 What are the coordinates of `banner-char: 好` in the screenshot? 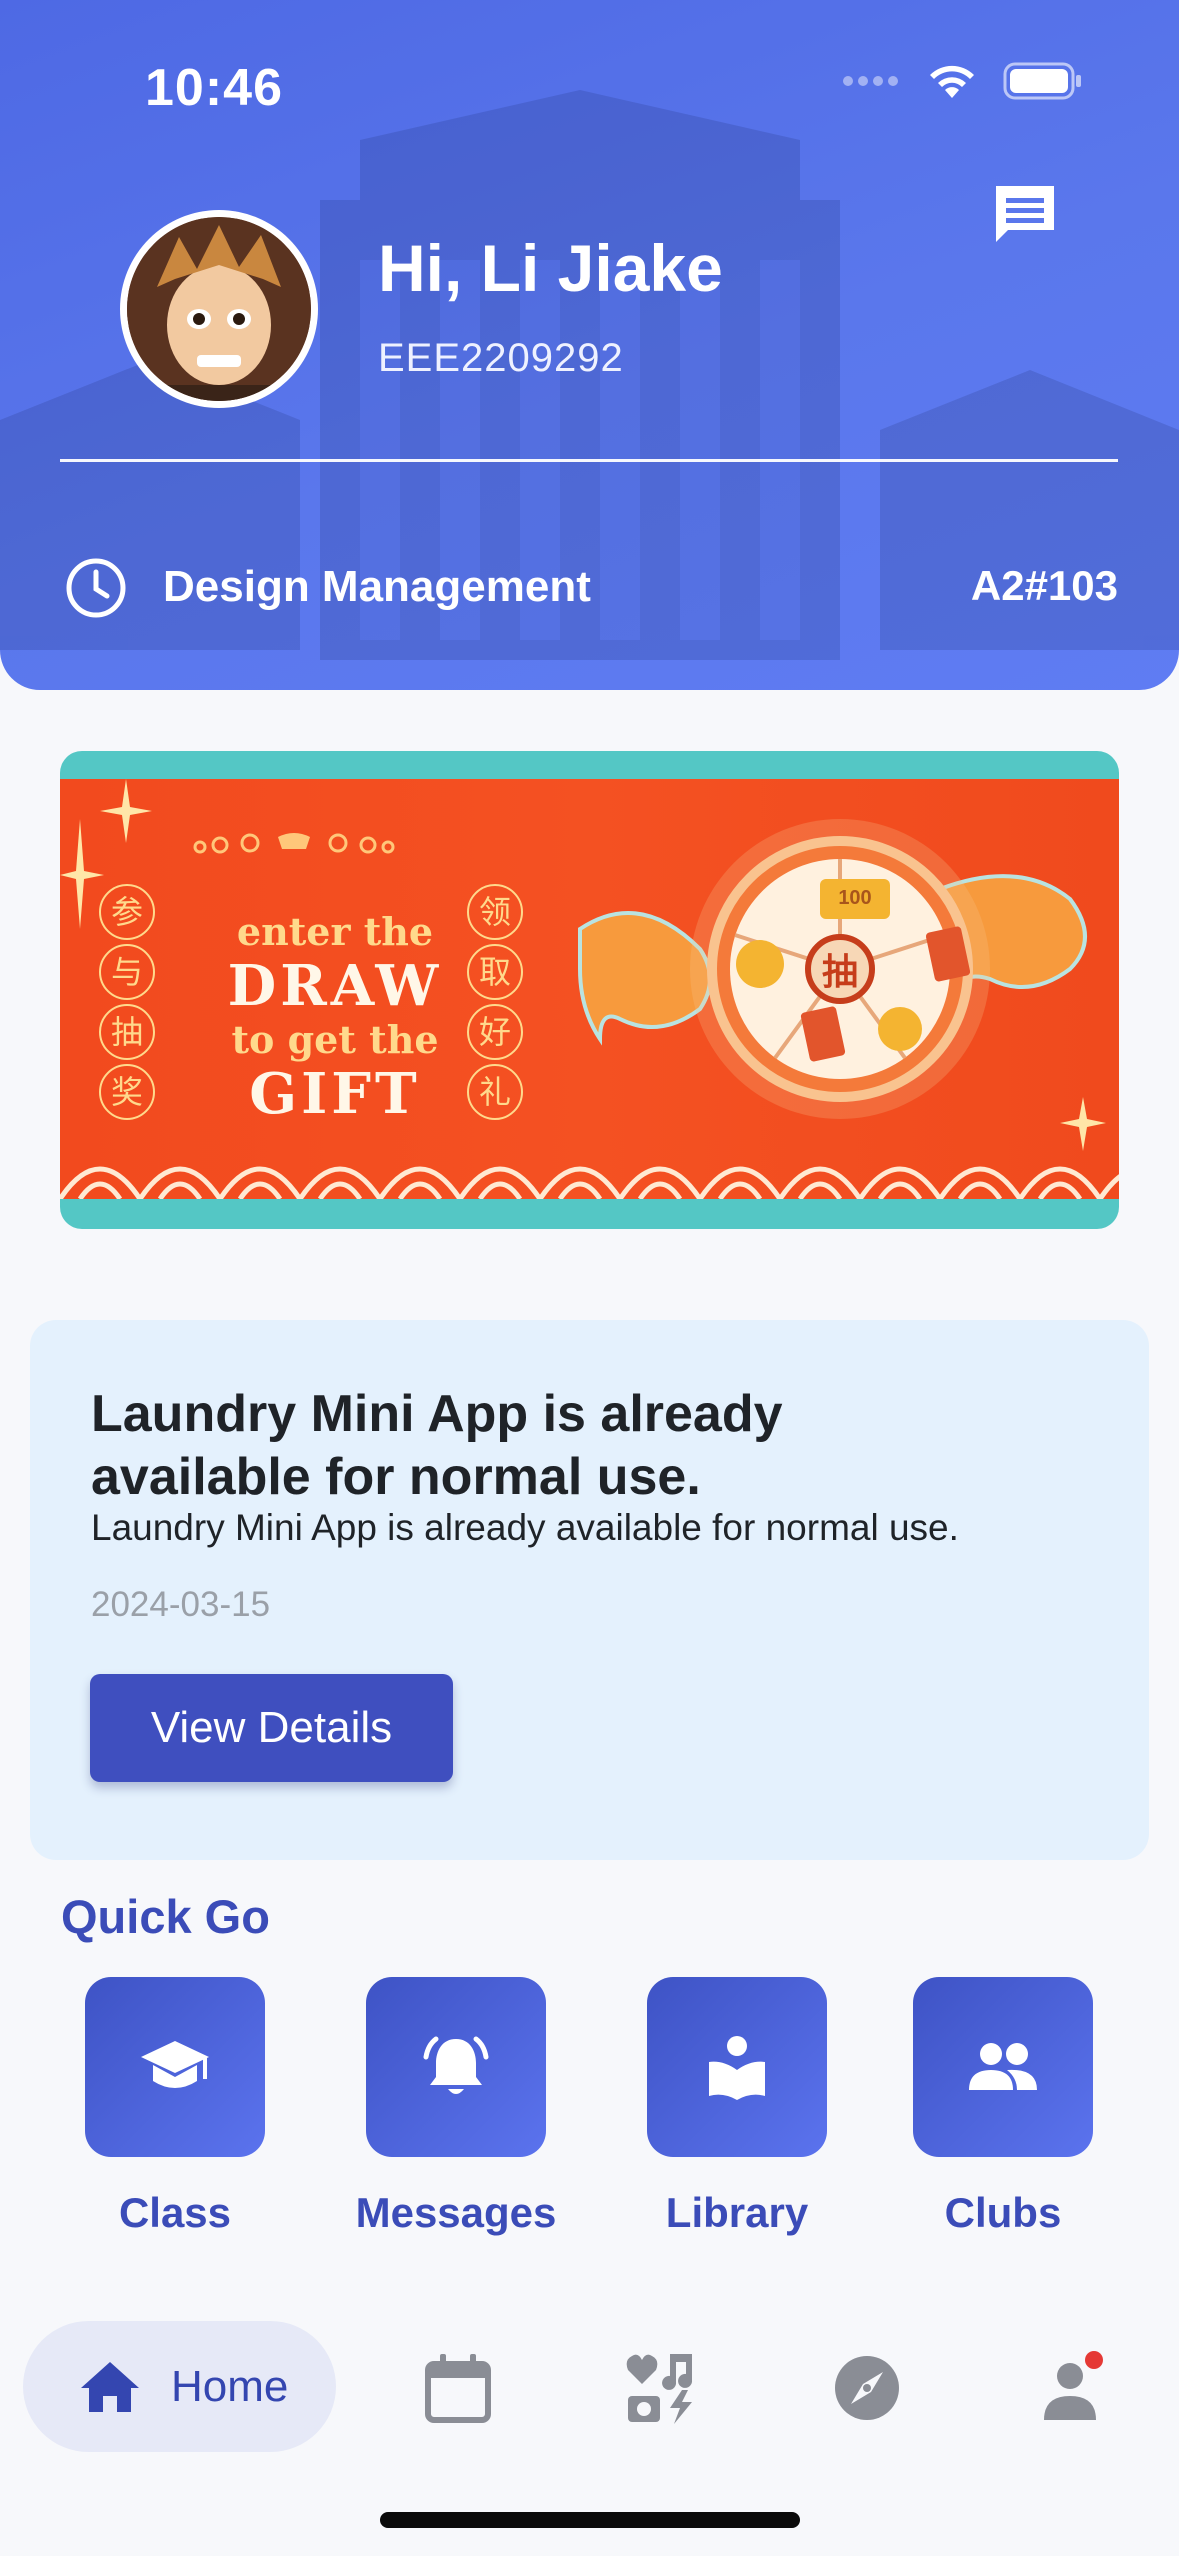 It's located at (495, 1032).